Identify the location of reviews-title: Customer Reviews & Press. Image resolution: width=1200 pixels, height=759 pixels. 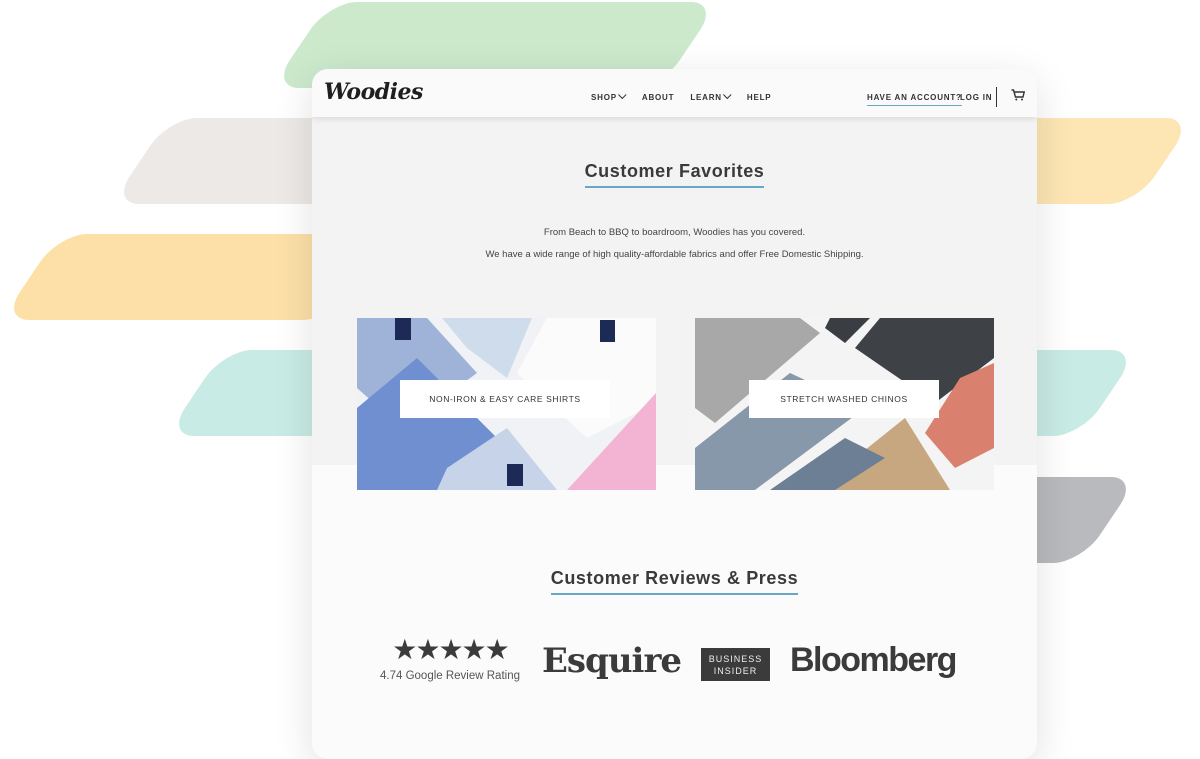
(674, 581).